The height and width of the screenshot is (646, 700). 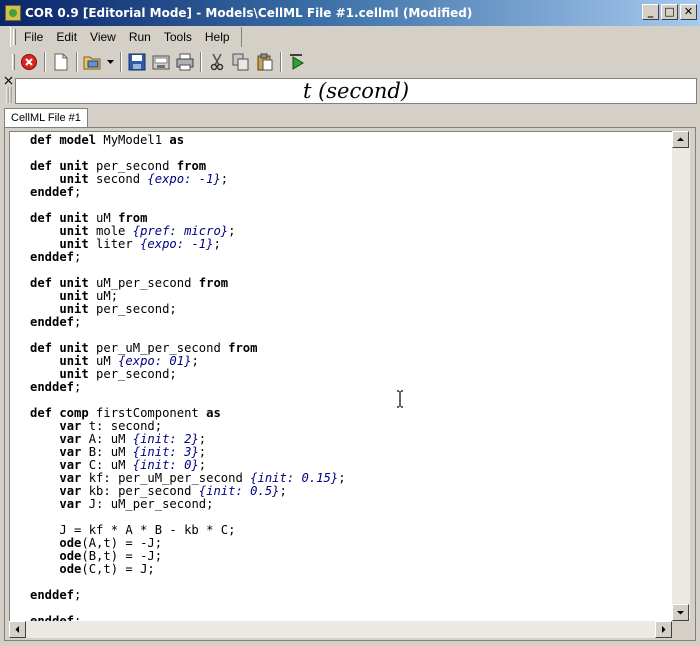 I want to click on scroll-down-button, so click(x=680, y=612).